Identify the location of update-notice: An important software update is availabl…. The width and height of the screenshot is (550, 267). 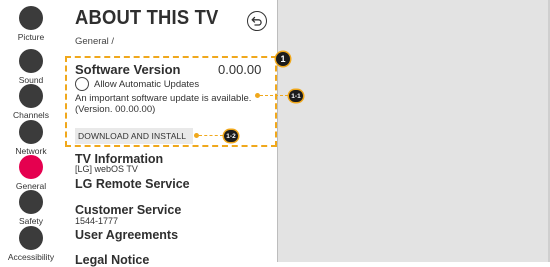
(163, 104).